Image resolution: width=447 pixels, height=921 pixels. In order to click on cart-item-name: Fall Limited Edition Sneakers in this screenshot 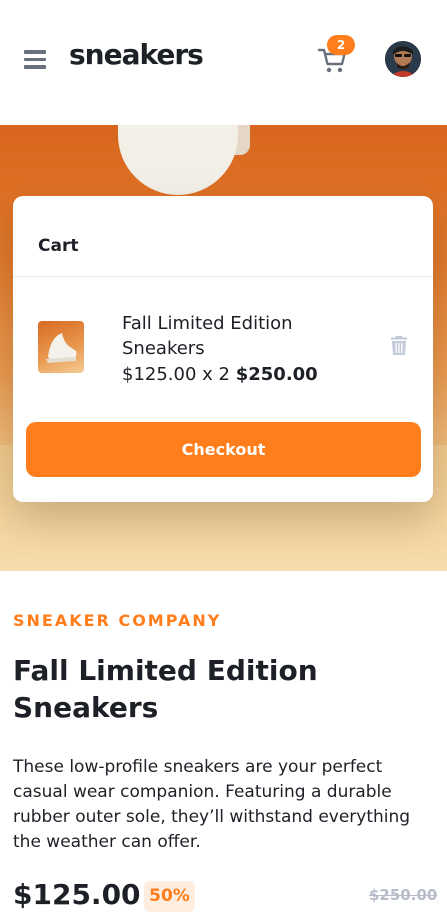, I will do `click(207, 336)`.